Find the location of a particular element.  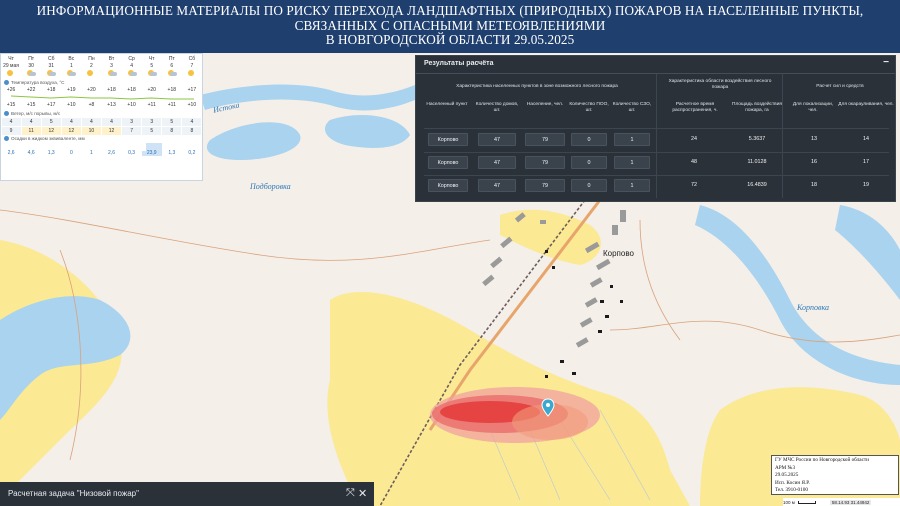

thermometer-icon is located at coordinates (6, 82).